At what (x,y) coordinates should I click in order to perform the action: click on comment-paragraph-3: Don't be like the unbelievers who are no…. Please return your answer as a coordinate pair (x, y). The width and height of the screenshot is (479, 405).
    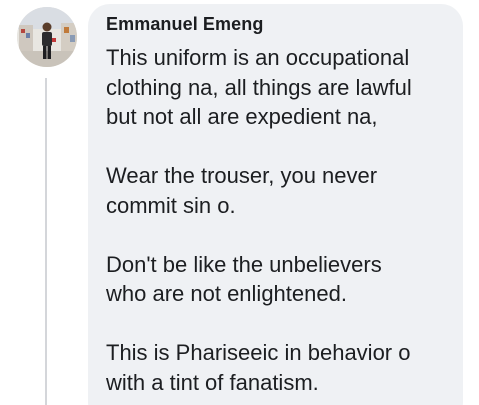
    Looking at the image, I should click on (244, 279).